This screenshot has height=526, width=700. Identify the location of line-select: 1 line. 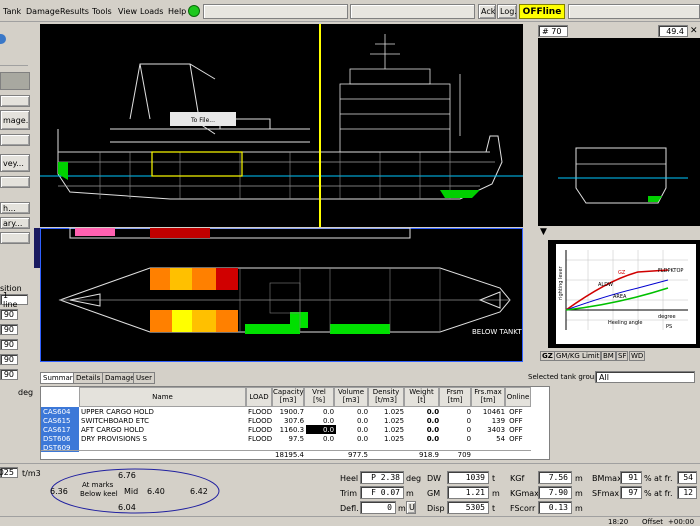
(14, 300).